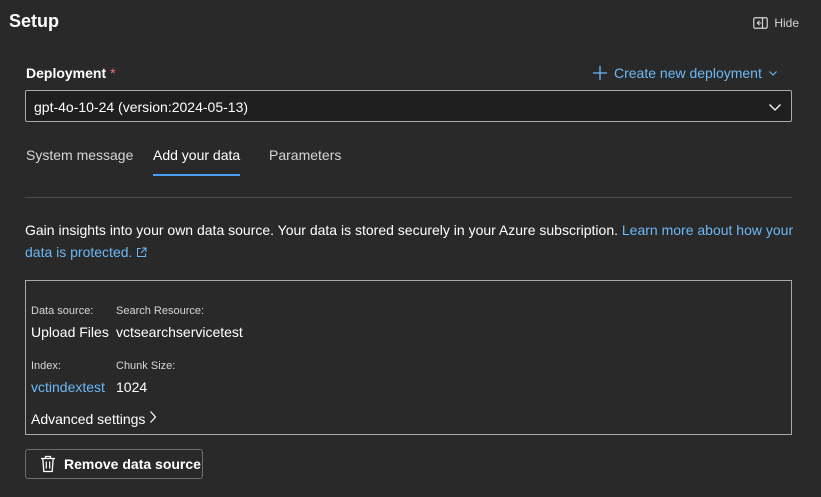 The height and width of the screenshot is (497, 821). What do you see at coordinates (141, 107) in the screenshot?
I see `deployment-select-value: gpt-4o-10-24 (version:2024-05-13)` at bounding box center [141, 107].